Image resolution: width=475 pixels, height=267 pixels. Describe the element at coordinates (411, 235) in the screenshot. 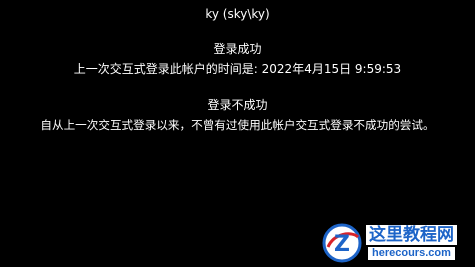

I see `watermark-brand: 这里教程网` at that location.